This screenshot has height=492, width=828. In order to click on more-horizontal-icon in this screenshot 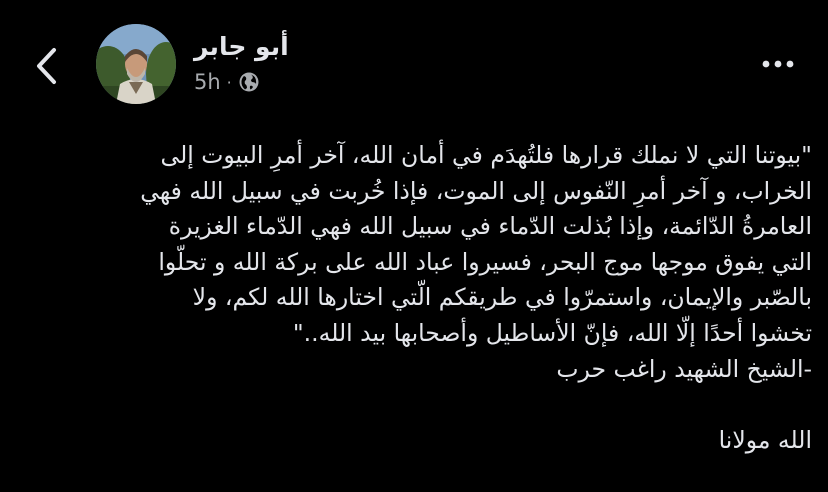, I will do `click(778, 64)`.